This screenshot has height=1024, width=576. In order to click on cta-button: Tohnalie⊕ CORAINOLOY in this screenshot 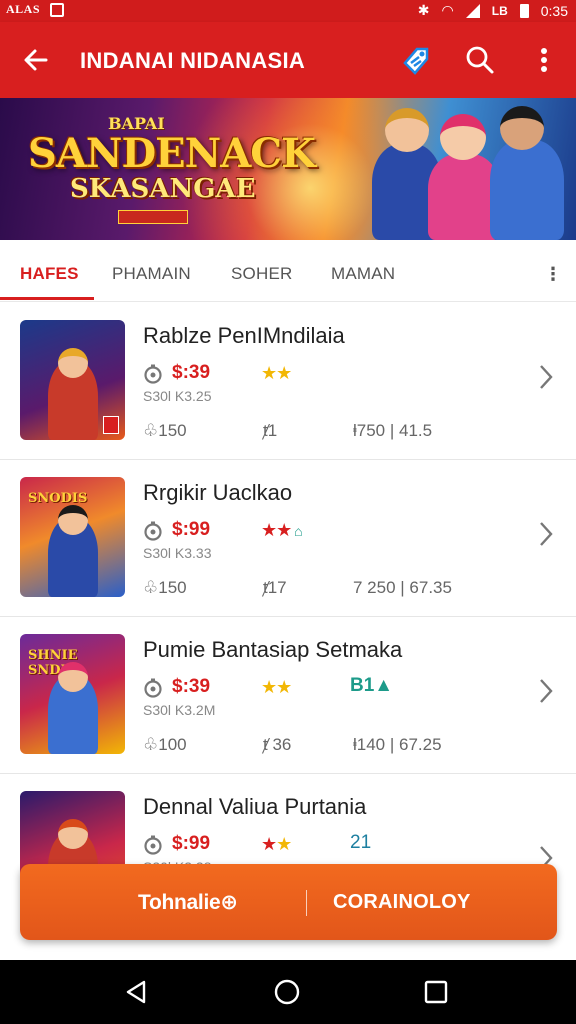, I will do `click(288, 902)`.